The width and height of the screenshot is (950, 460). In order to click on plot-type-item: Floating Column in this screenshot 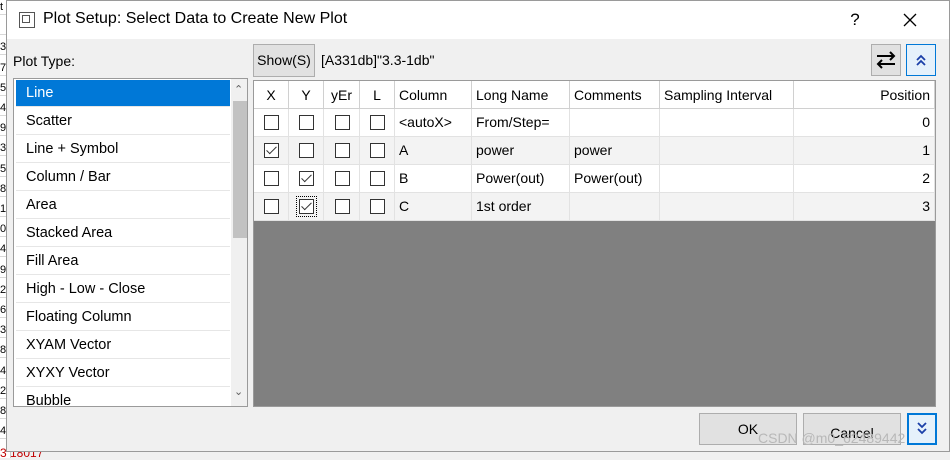, I will do `click(123, 317)`.